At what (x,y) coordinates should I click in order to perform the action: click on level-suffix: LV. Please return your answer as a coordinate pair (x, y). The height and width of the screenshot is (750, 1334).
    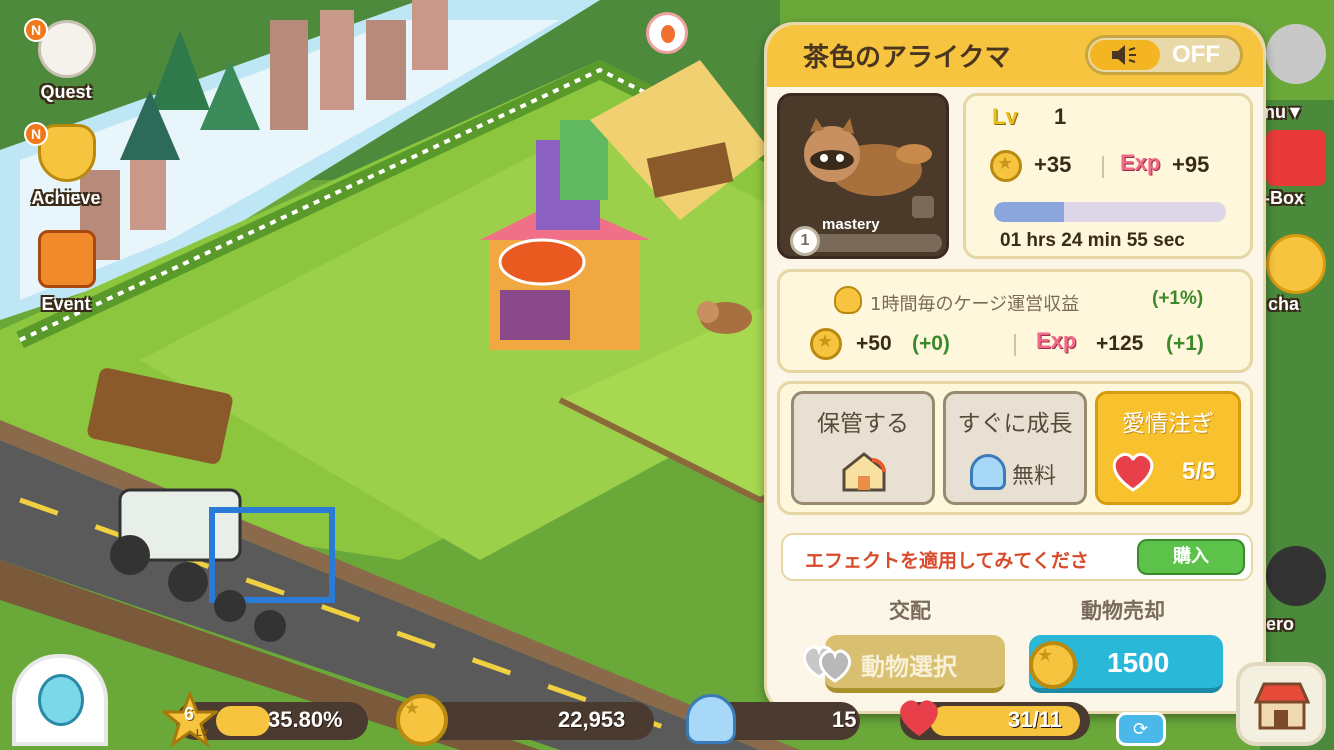
    Looking at the image, I should click on (202, 733).